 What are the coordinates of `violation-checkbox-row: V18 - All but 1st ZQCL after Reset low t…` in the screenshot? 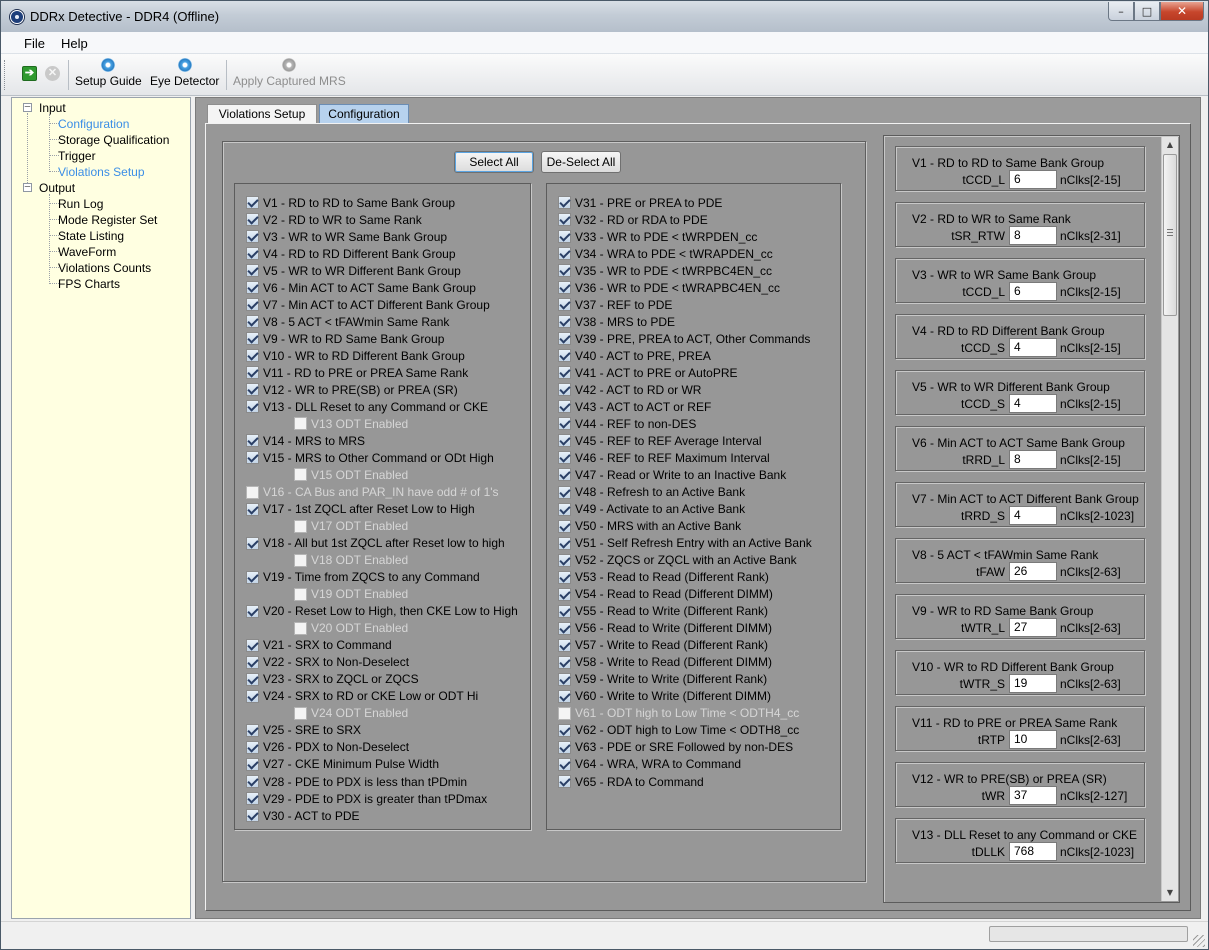 It's located at (375, 543).